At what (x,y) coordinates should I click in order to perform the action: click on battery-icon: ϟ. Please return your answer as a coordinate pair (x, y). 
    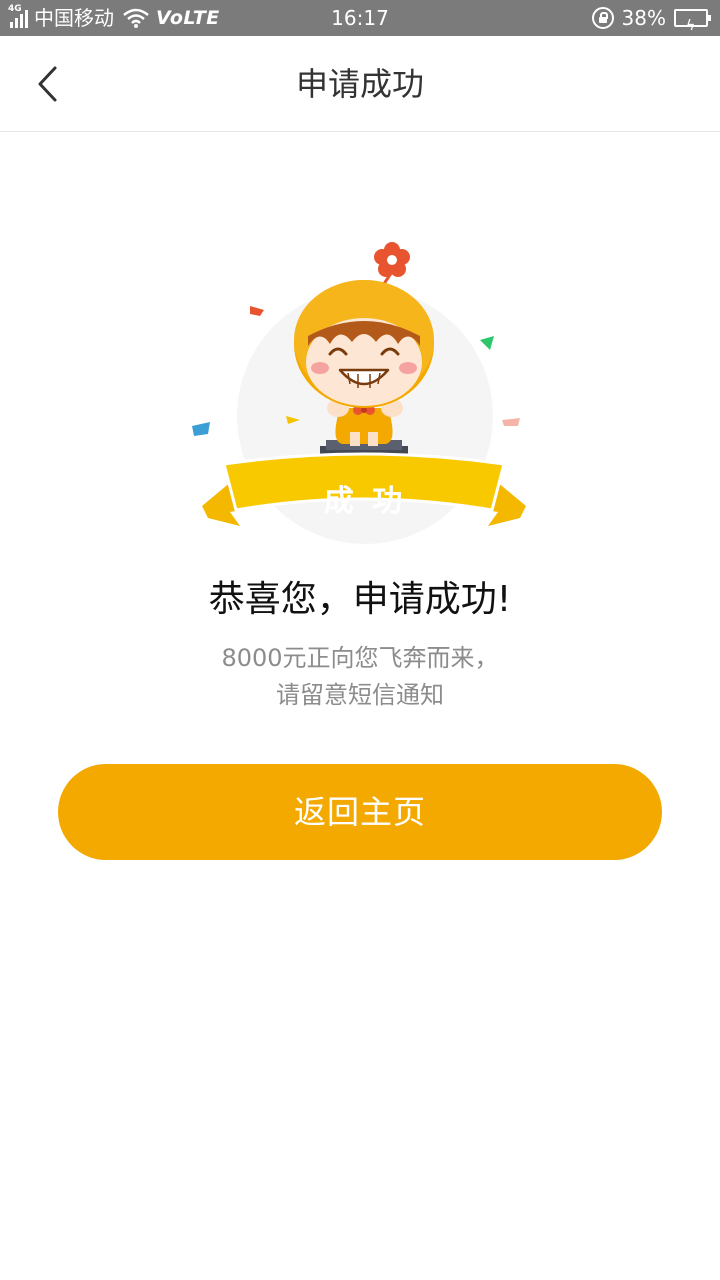
    Looking at the image, I should click on (692, 21).